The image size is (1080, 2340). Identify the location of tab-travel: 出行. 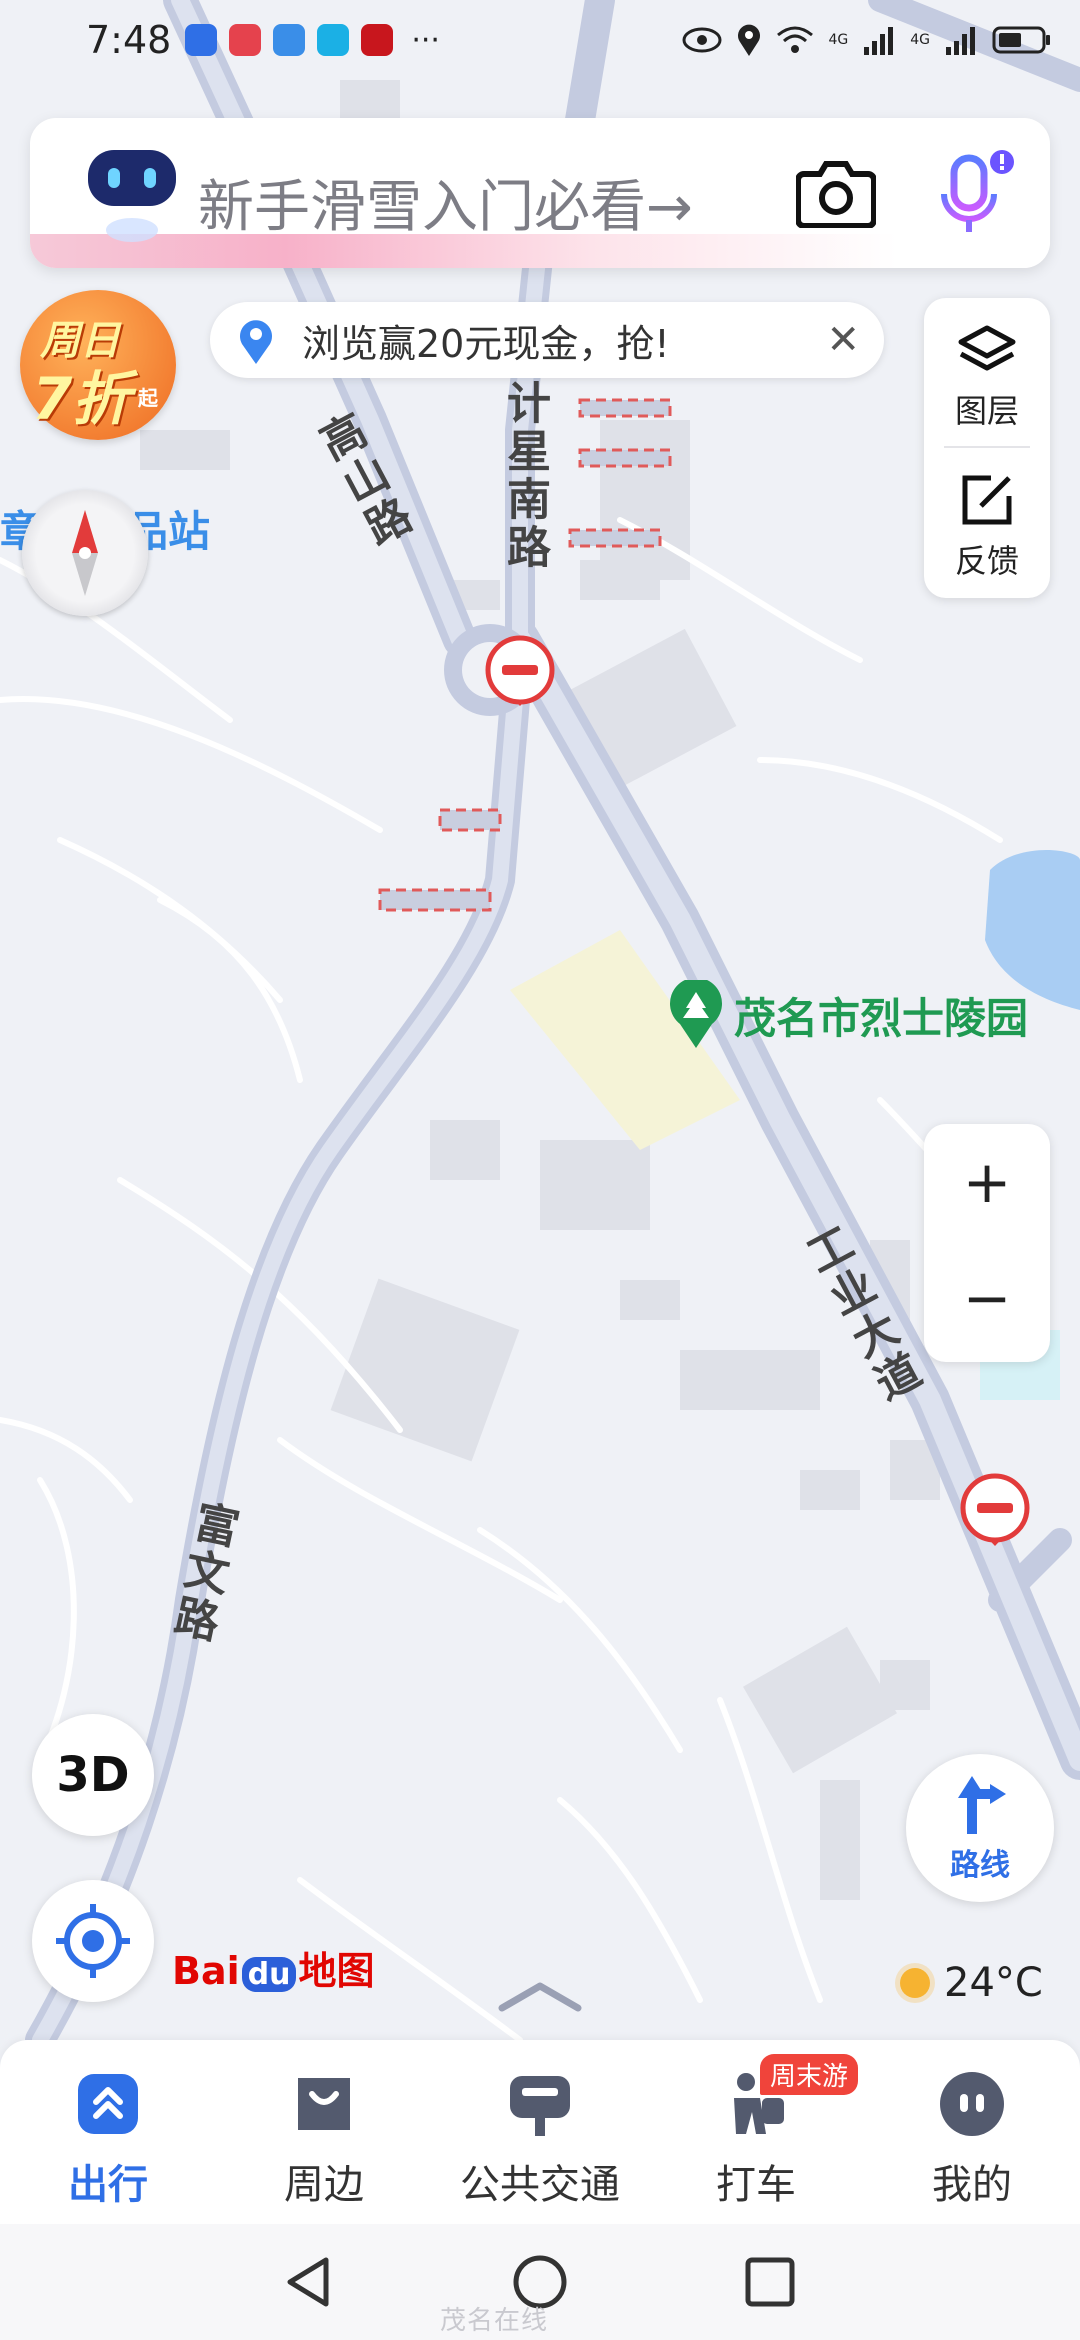
(108, 2132).